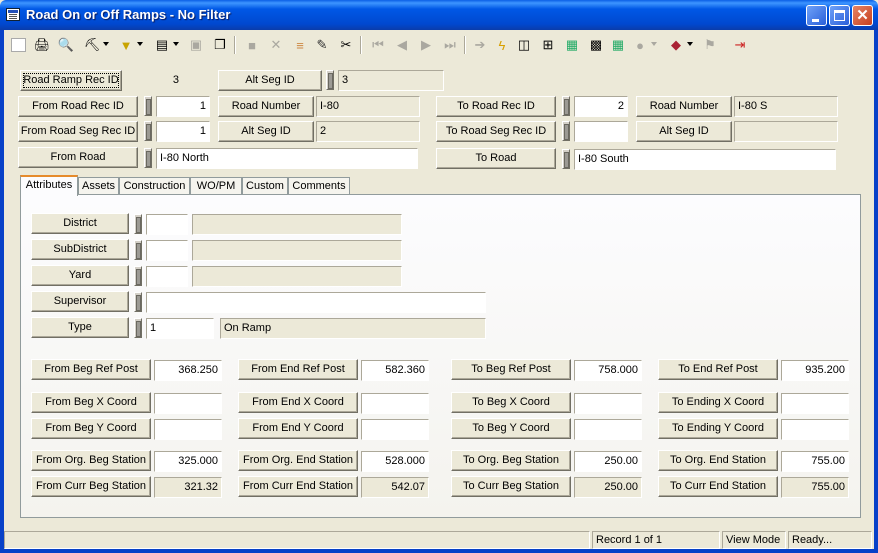 The width and height of the screenshot is (878, 553). What do you see at coordinates (80, 223) in the screenshot?
I see `district-label: District` at bounding box center [80, 223].